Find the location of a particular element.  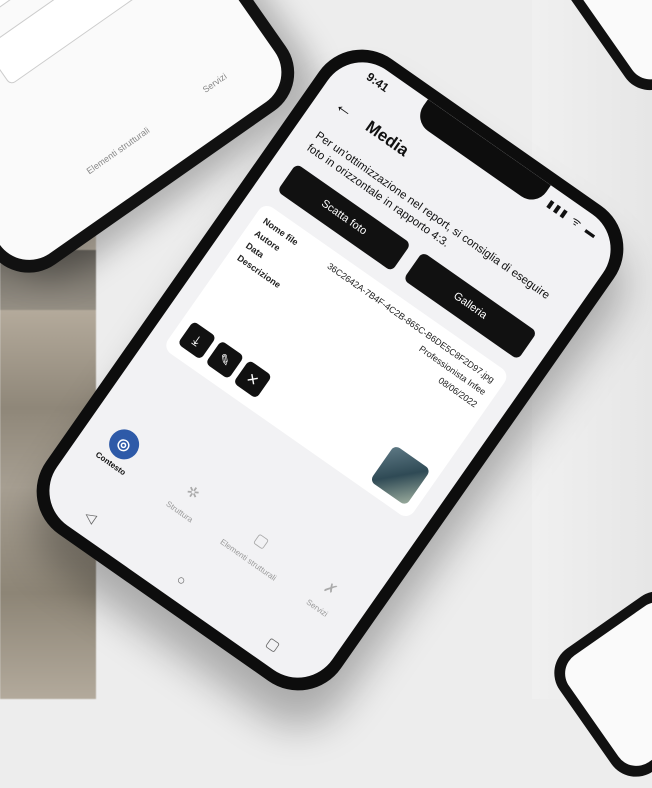

tab-servizi: ✗ Servizi is located at coordinates (327, 594).